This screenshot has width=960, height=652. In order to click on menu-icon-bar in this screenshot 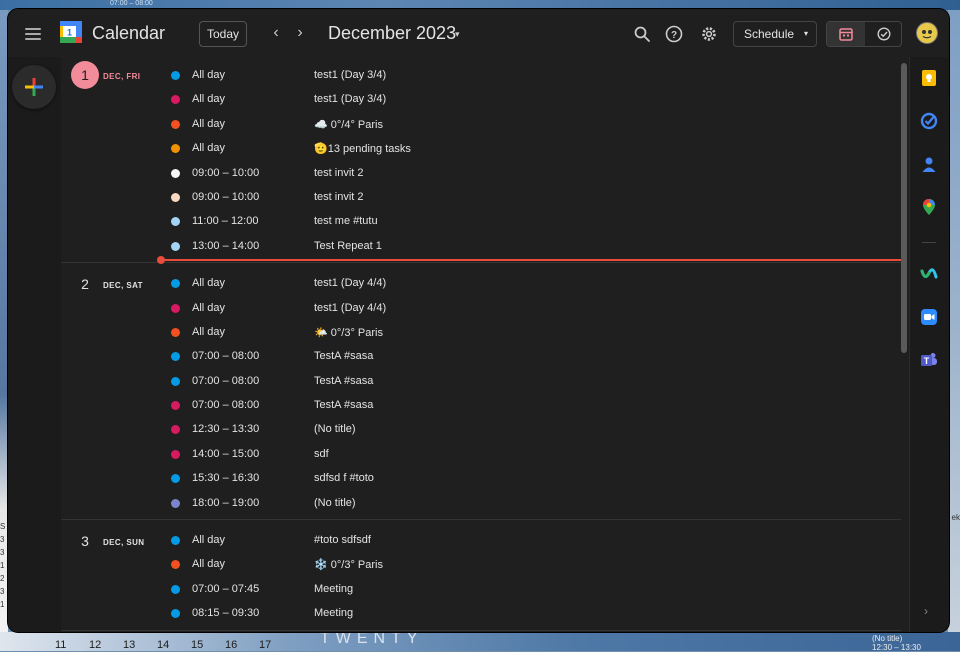, I will do `click(33, 29)`.